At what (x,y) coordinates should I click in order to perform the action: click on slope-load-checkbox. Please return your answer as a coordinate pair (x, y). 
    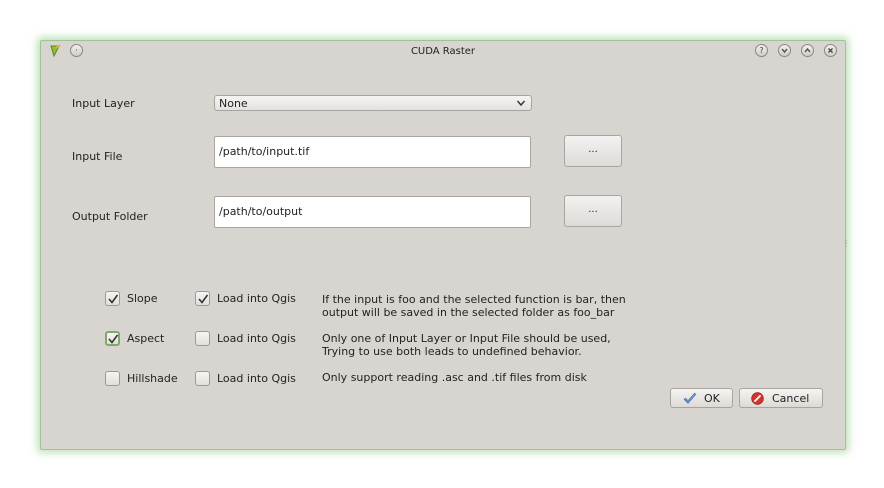
    Looking at the image, I should click on (202, 298).